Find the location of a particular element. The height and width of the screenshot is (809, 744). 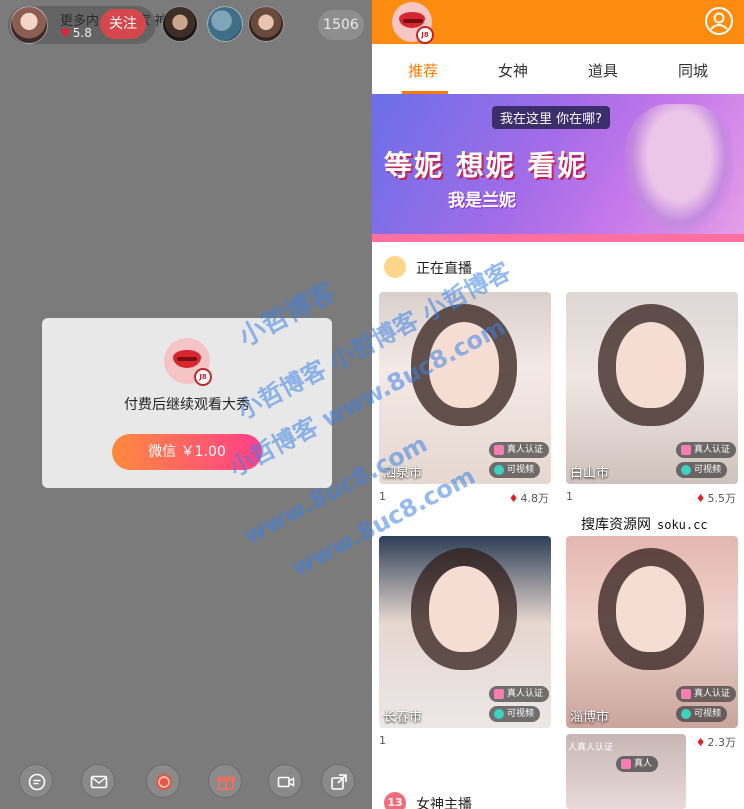

card-city: 白山市 is located at coordinates (590, 473).